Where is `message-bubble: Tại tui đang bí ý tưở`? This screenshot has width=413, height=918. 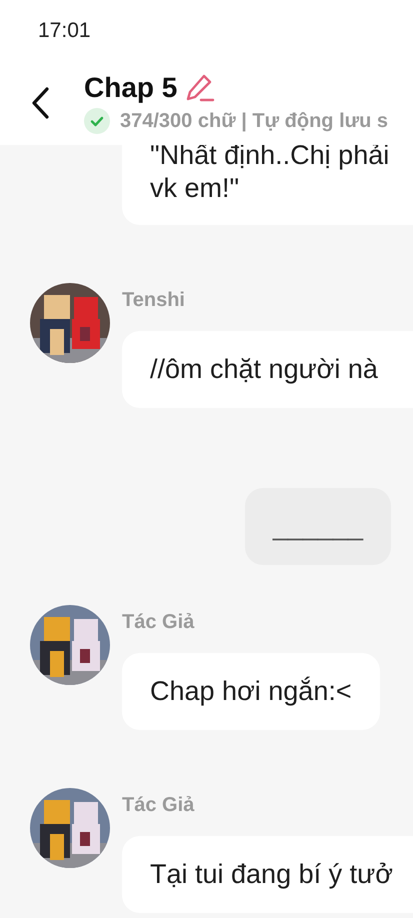 message-bubble: Tại tui đang bí ý tưở is located at coordinates (267, 874).